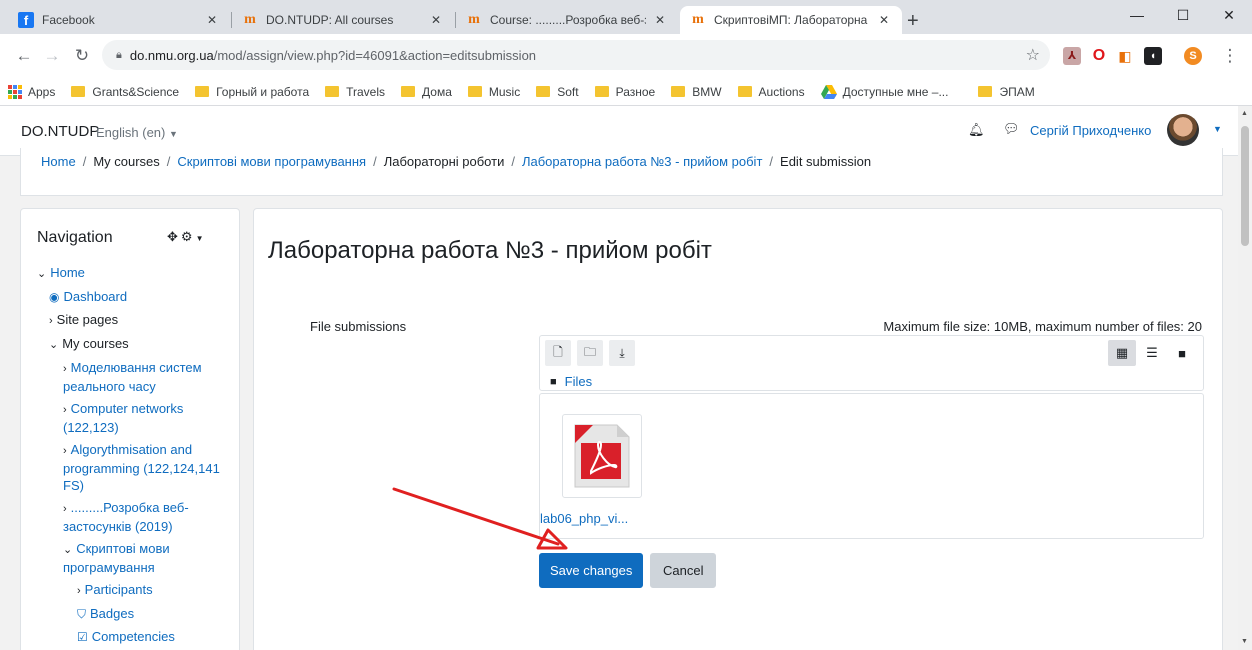 This screenshot has height=650, width=1252. What do you see at coordinates (136, 91) in the screenshot?
I see `bookmark-label: Grants&Science` at bounding box center [136, 91].